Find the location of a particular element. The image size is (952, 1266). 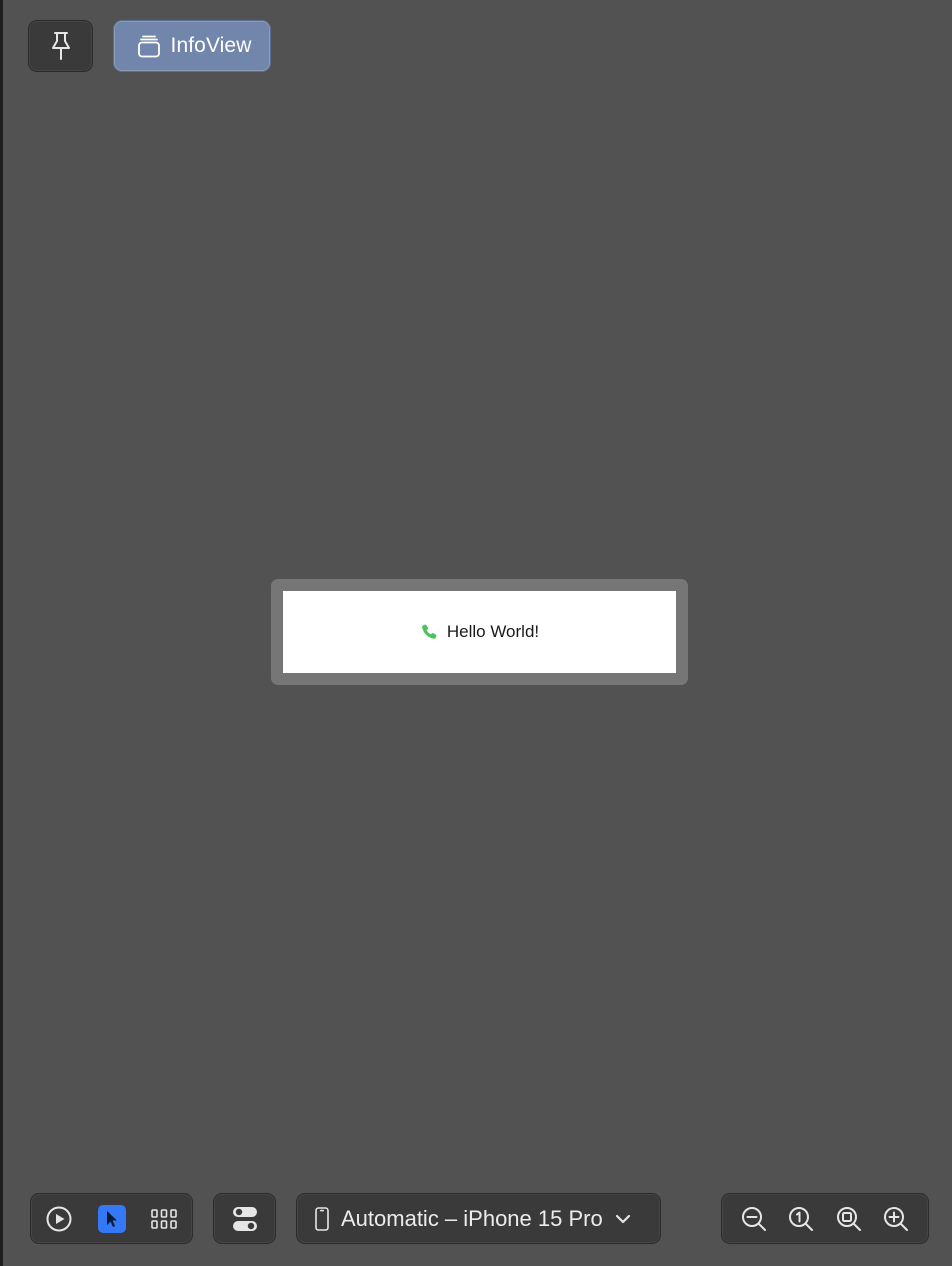

device-selector: Automatic – iPhone 15 Pro is located at coordinates (478, 1218).